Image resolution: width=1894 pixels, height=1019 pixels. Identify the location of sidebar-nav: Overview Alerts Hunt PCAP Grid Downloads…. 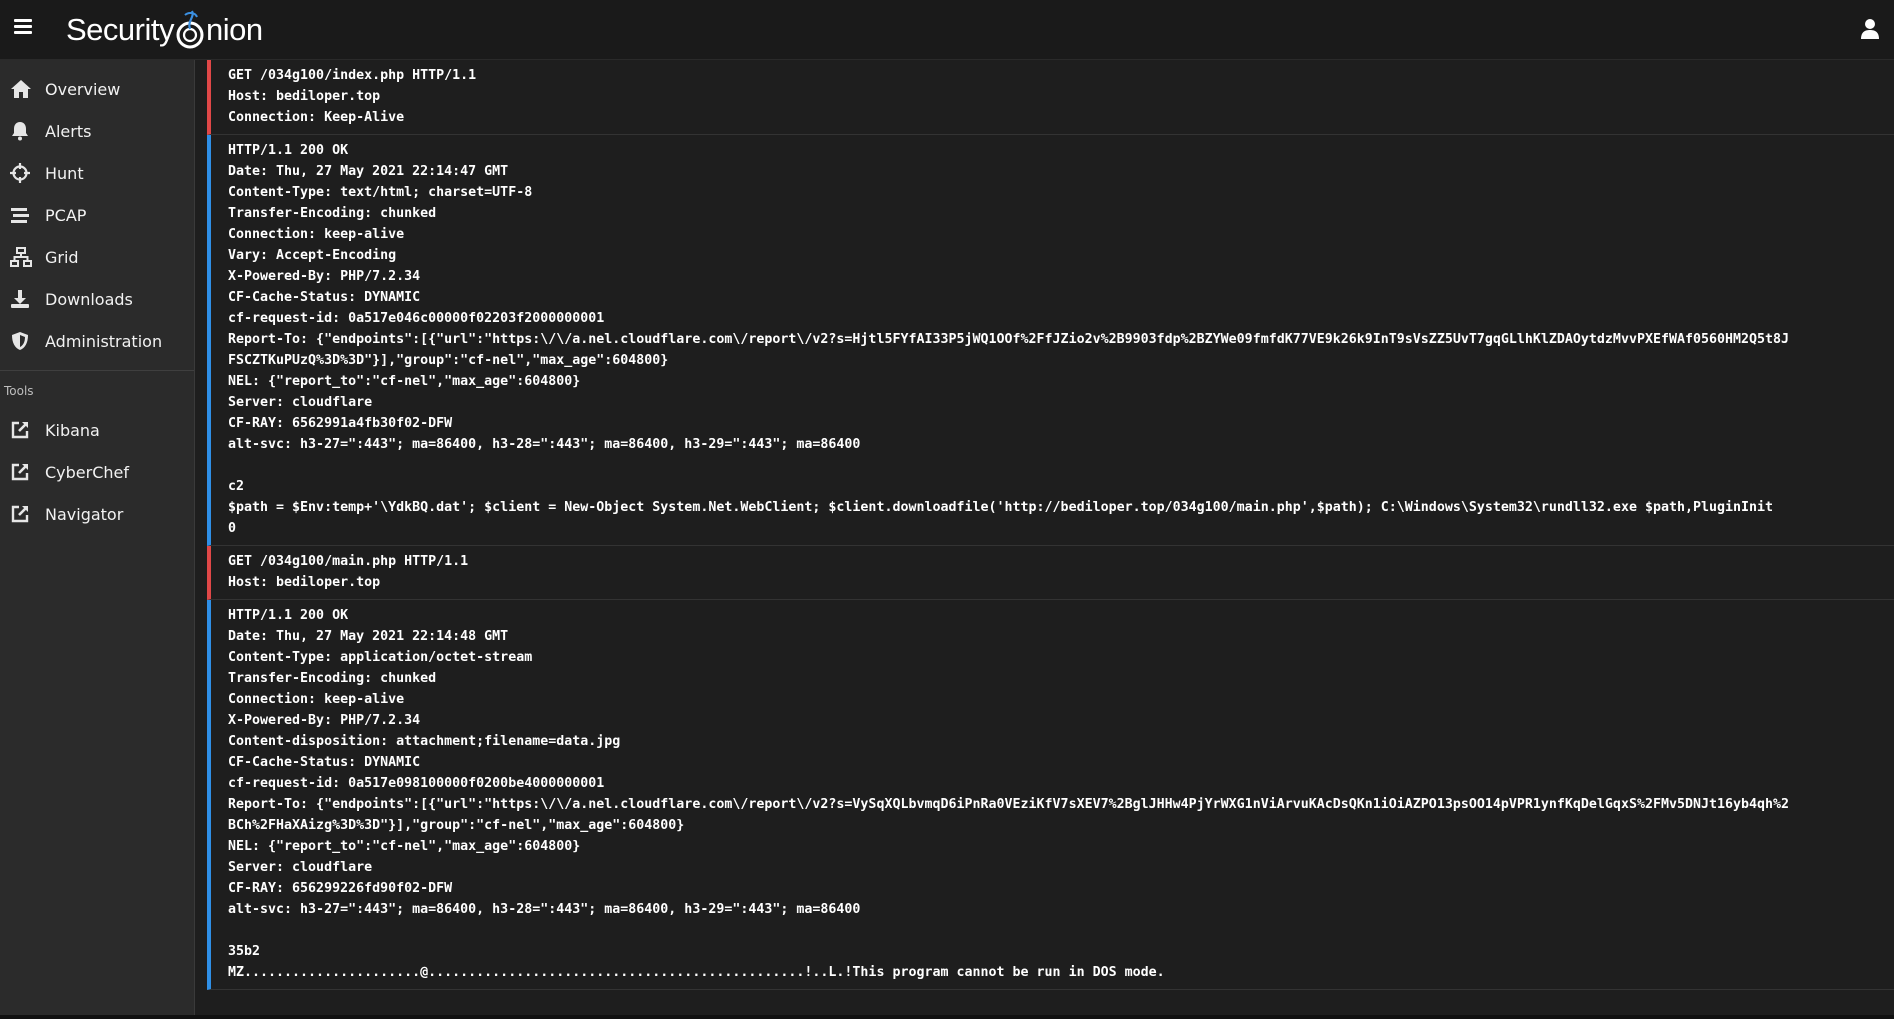
(97, 539).